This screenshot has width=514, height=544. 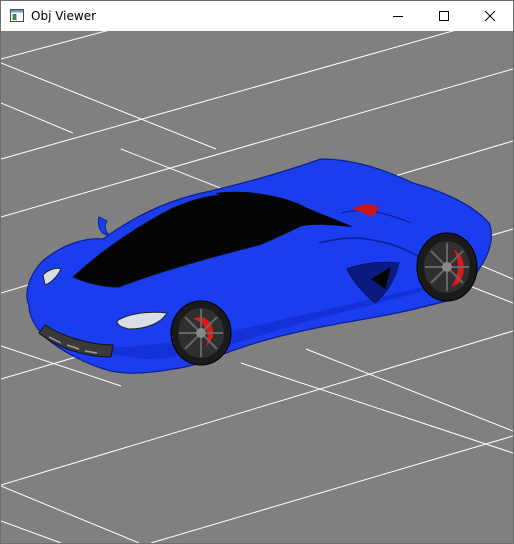 I want to click on close-icon, so click(x=490, y=16).